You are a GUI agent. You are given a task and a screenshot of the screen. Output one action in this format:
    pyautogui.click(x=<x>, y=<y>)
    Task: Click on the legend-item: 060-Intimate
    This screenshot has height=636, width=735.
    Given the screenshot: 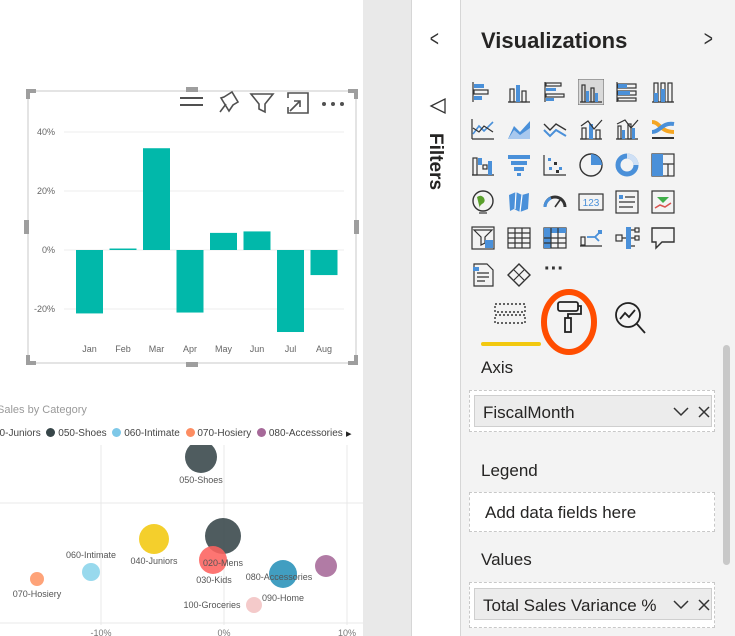 What is the action you would take?
    pyautogui.click(x=146, y=433)
    